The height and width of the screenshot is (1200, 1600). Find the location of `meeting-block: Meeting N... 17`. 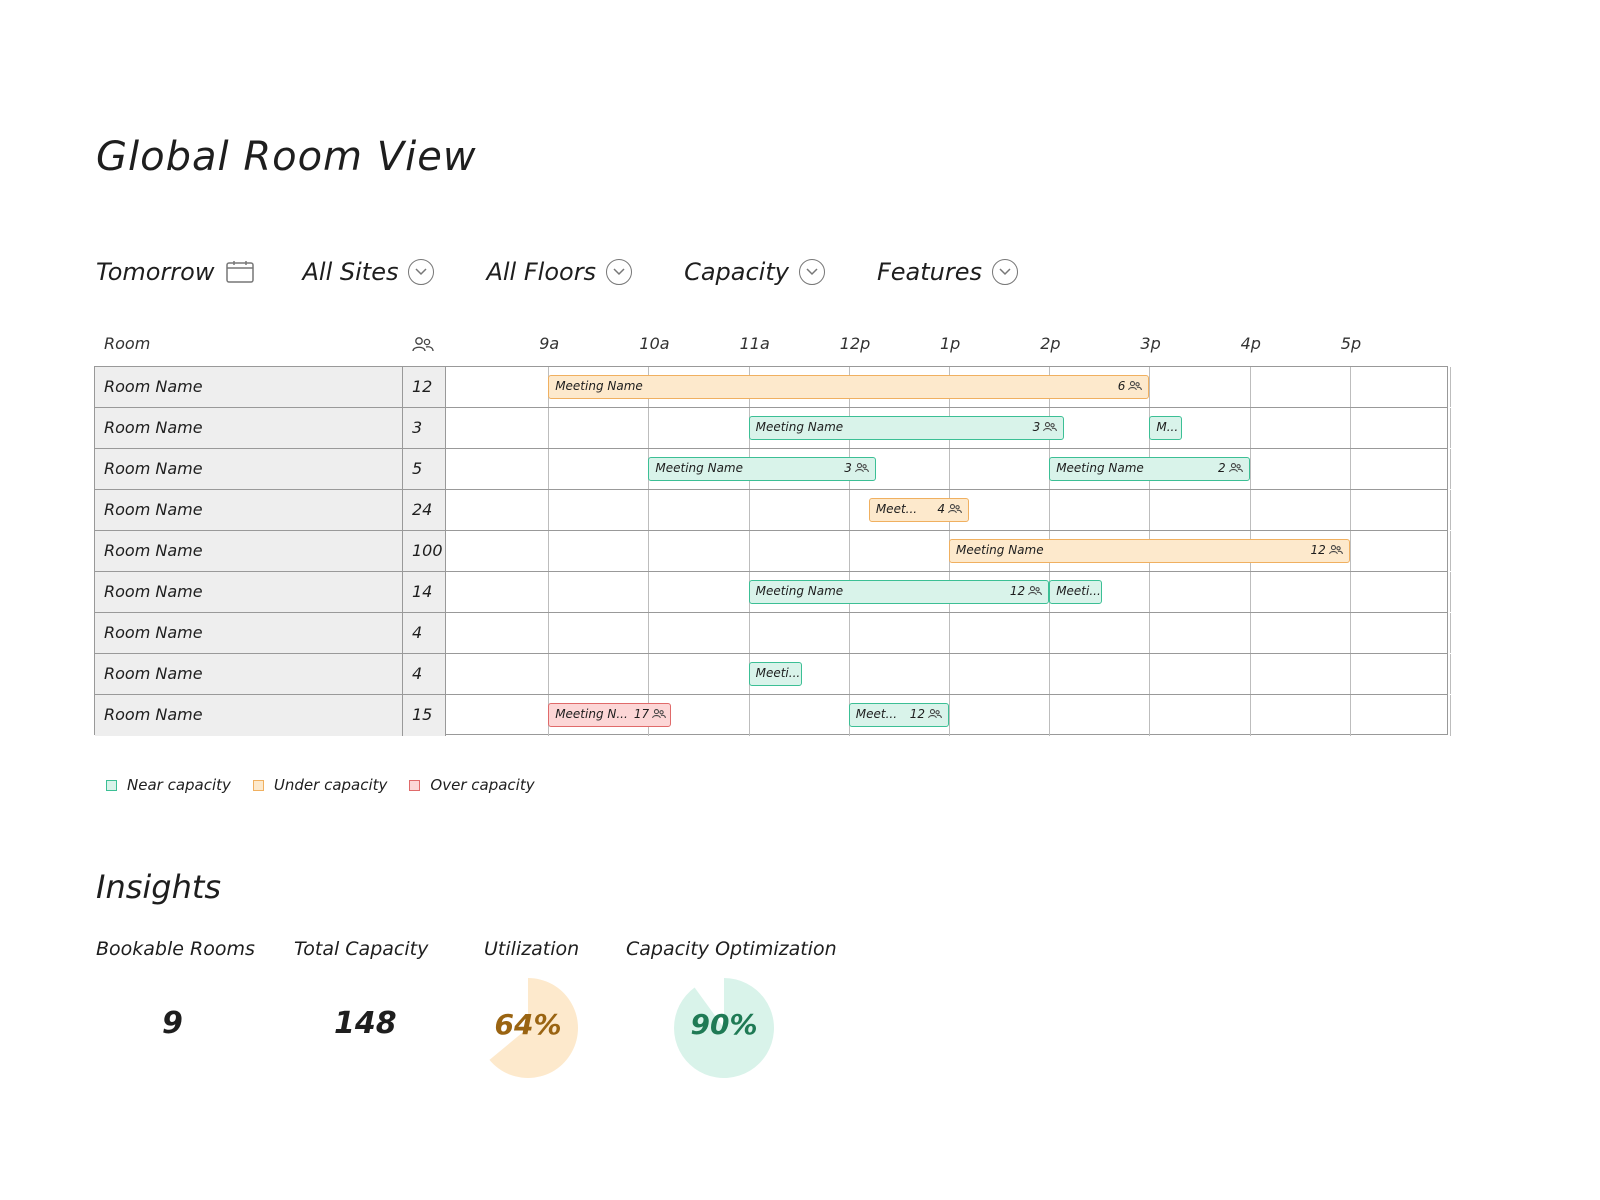

meeting-block: Meeting N... 17 is located at coordinates (610, 715).